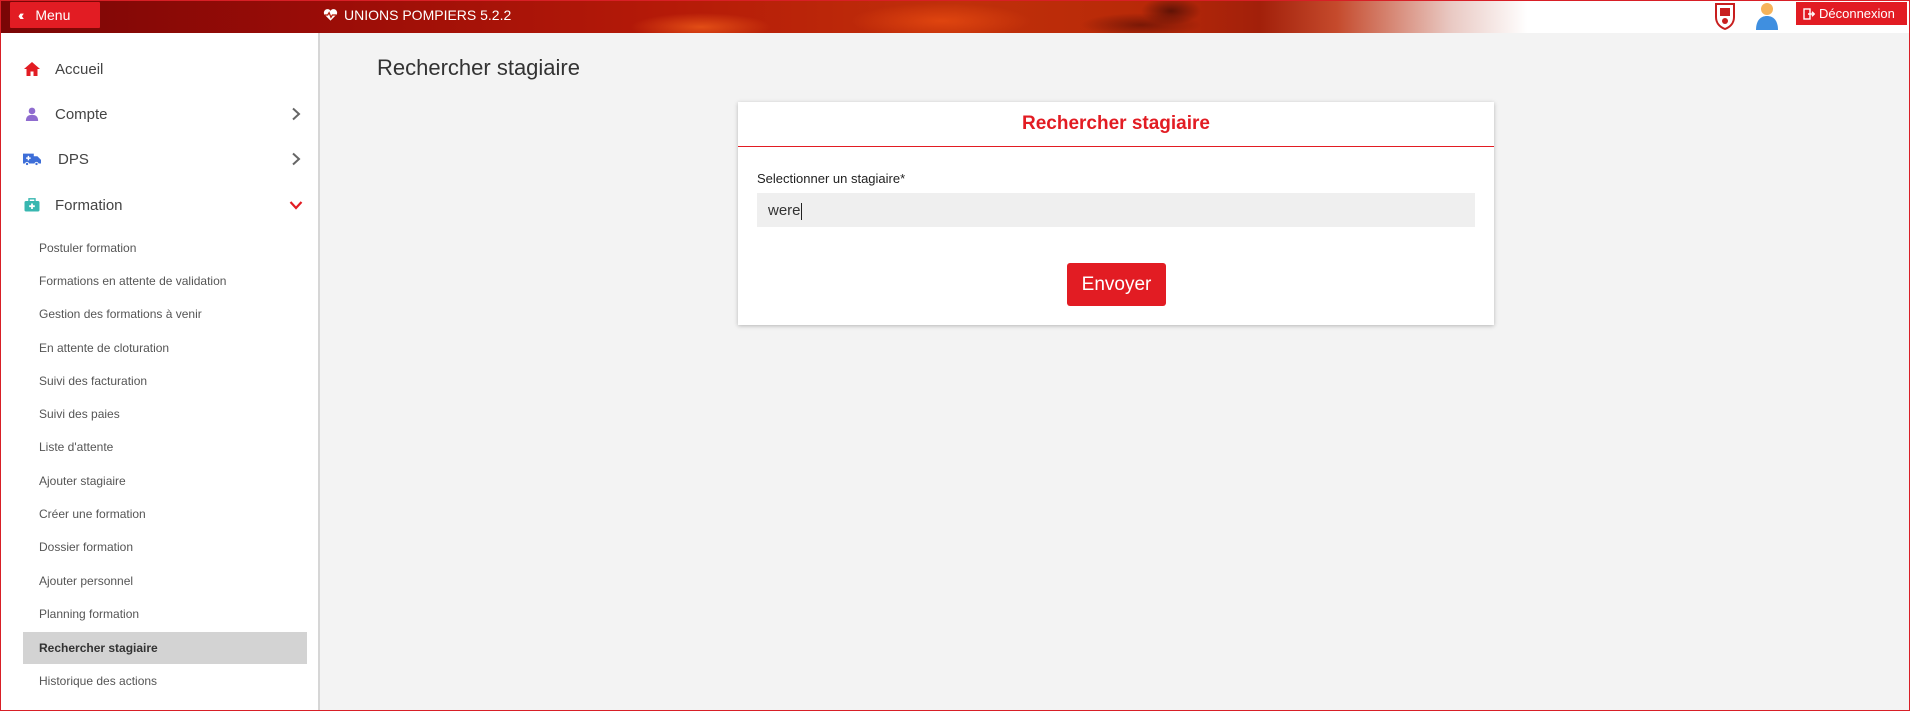 The height and width of the screenshot is (711, 1910). What do you see at coordinates (21, 15) in the screenshot?
I see `double-chevron-left-icon: ‹‹` at bounding box center [21, 15].